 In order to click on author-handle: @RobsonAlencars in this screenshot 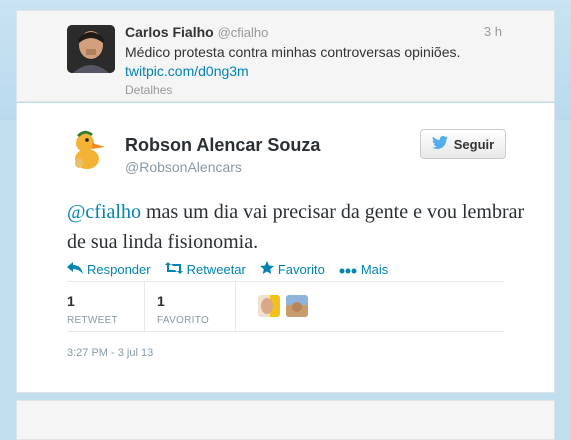, I will do `click(183, 167)`.